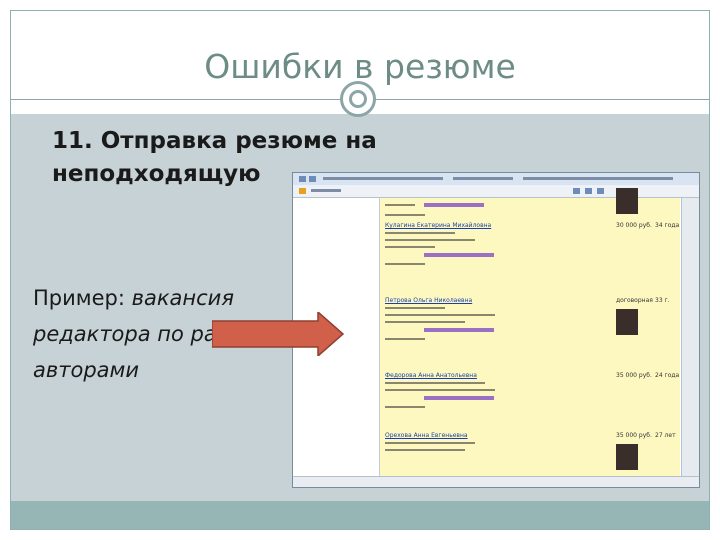  What do you see at coordinates (278, 334) in the screenshot?
I see `arrow-right-icon` at bounding box center [278, 334].